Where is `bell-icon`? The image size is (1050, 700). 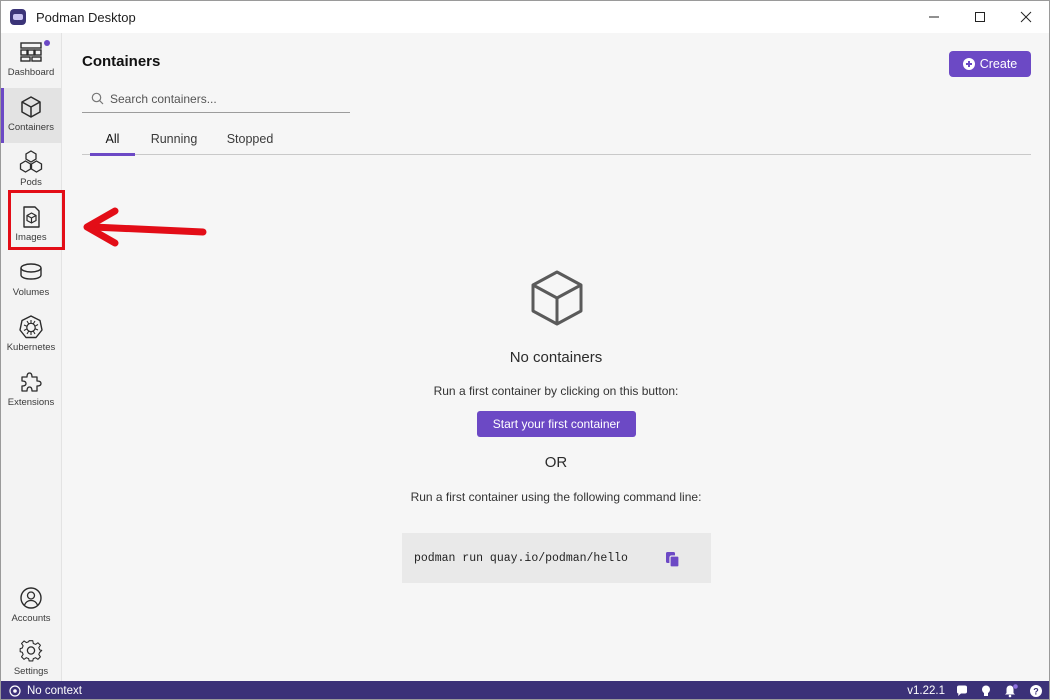
bell-icon is located at coordinates (1011, 691).